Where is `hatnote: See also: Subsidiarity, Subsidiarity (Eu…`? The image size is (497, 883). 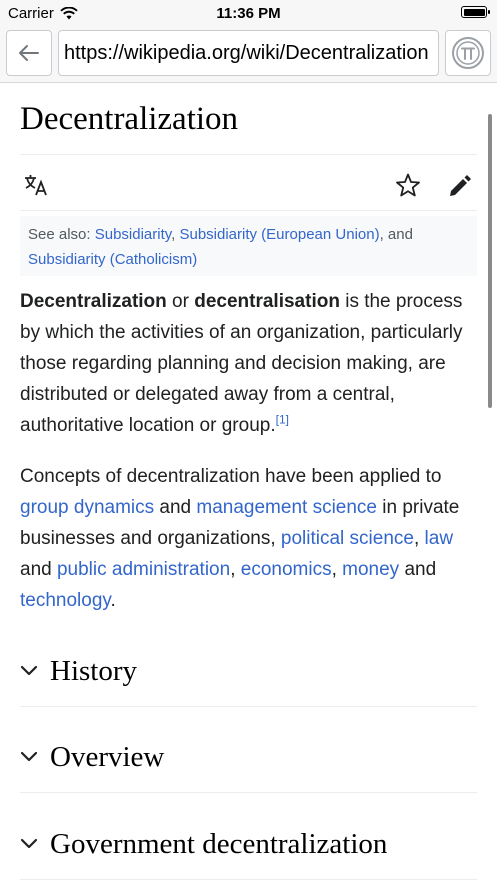
hatnote: See also: Subsidiarity, Subsidiarity (Eu… is located at coordinates (248, 246).